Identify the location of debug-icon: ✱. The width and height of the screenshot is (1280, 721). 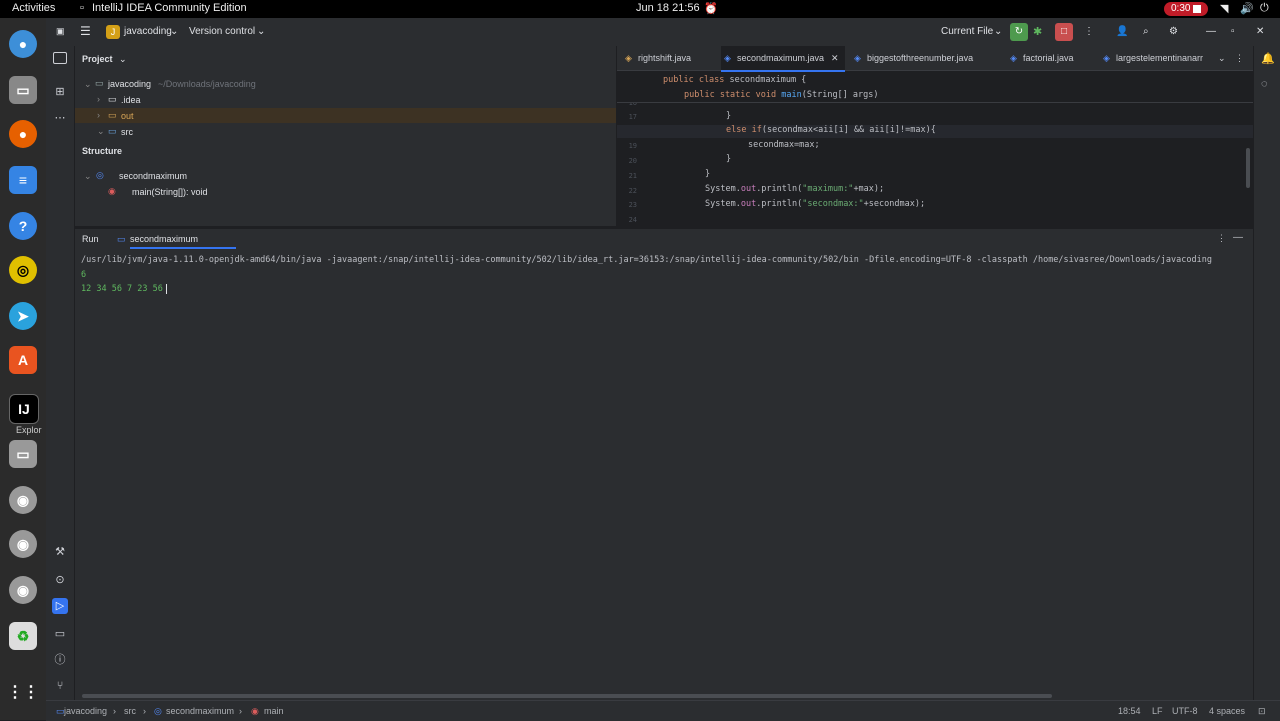
(1037, 31).